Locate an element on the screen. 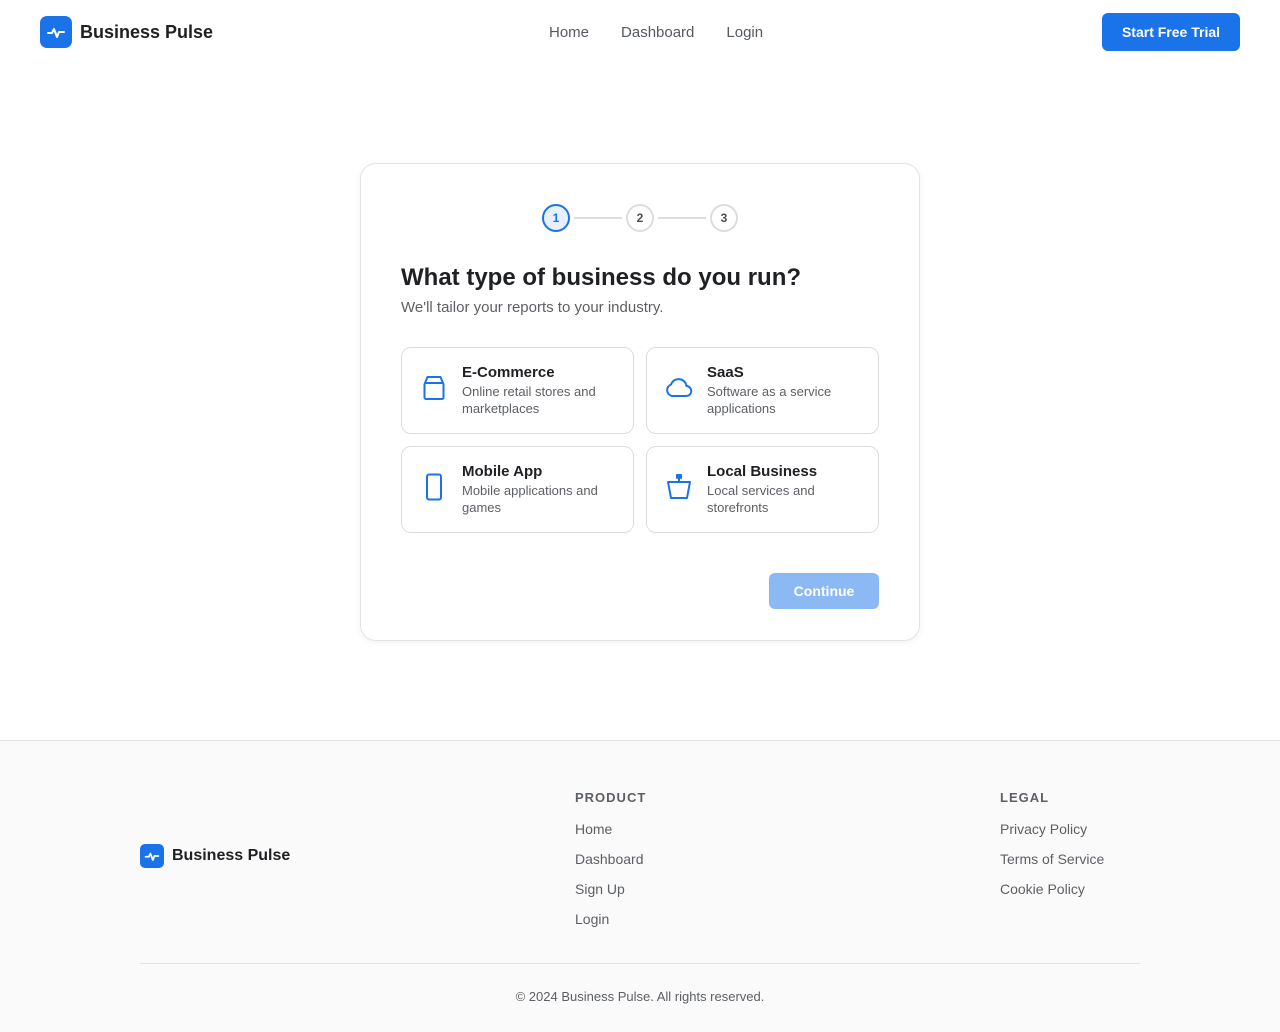 The height and width of the screenshot is (1032, 1280). nav-dashboard-link: Dashboard is located at coordinates (657, 32).